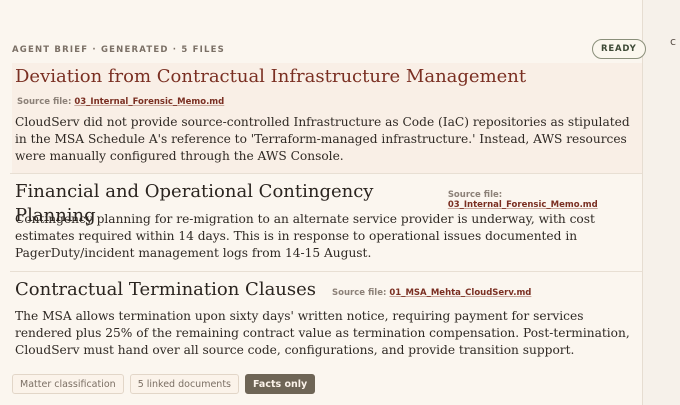 This screenshot has height=405, width=680. What do you see at coordinates (327, 50) in the screenshot?
I see `brief-header: AGENT BRIEF · GENERATED · 5 FILES` at bounding box center [327, 50].